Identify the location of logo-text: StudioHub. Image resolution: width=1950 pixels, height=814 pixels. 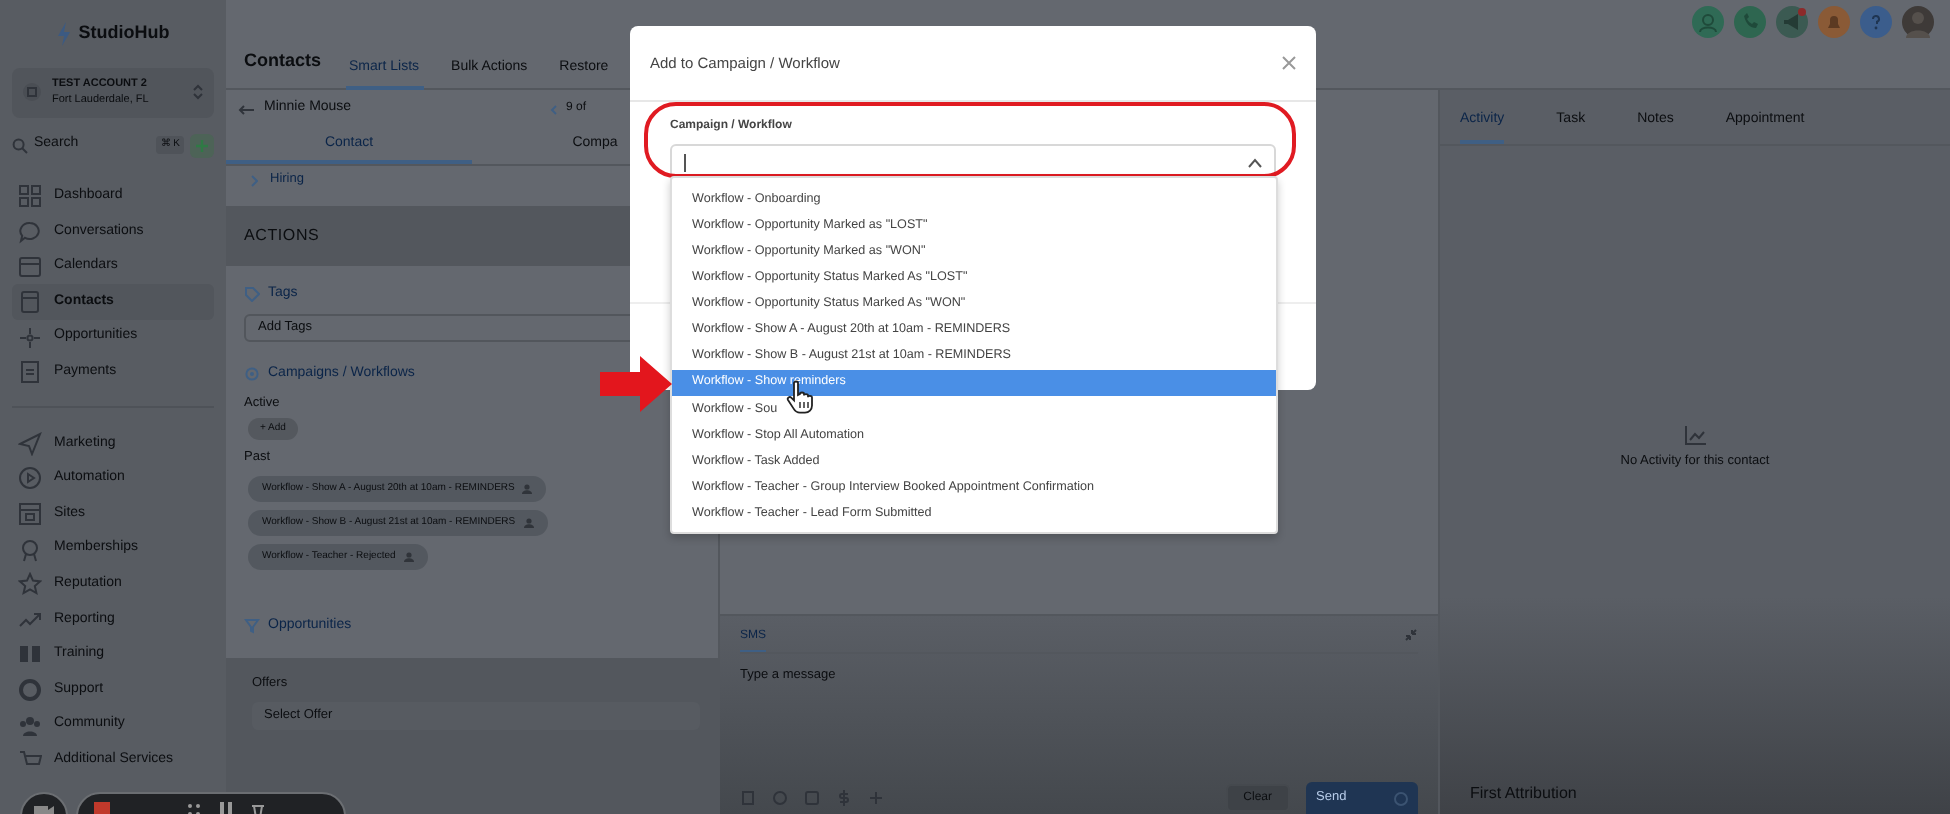
(124, 33).